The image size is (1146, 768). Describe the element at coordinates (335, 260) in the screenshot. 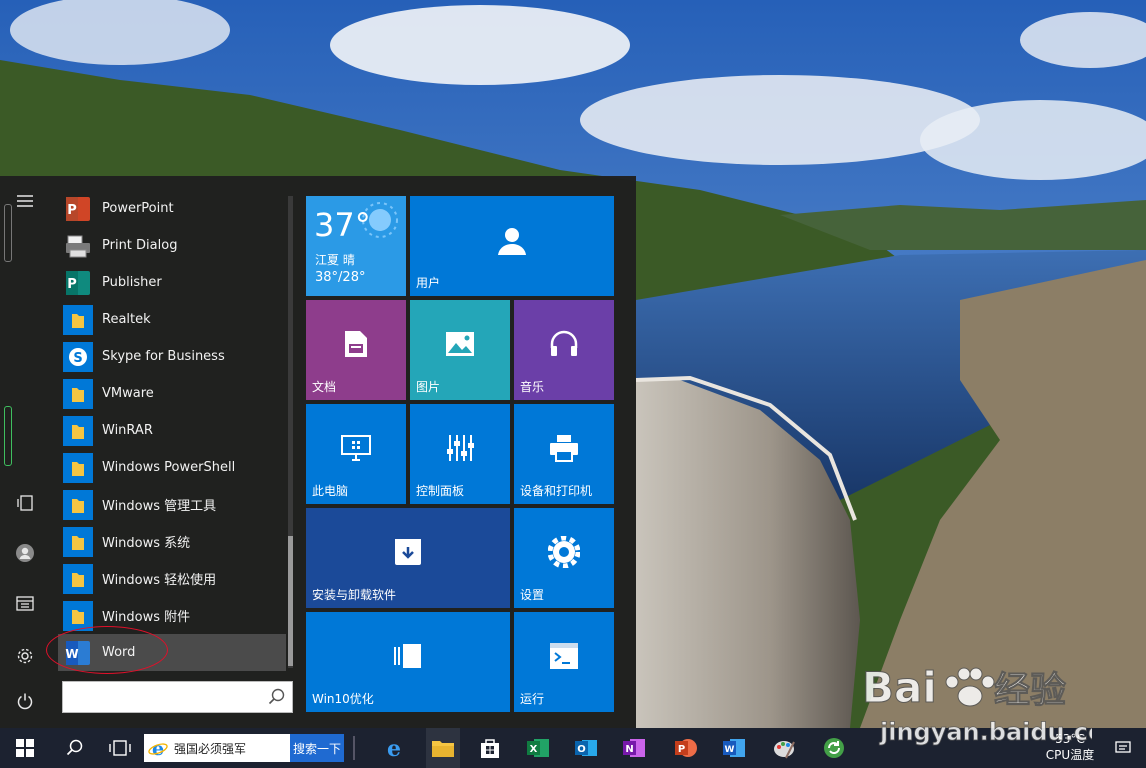

I see `weather-location: 江夏 晴` at that location.